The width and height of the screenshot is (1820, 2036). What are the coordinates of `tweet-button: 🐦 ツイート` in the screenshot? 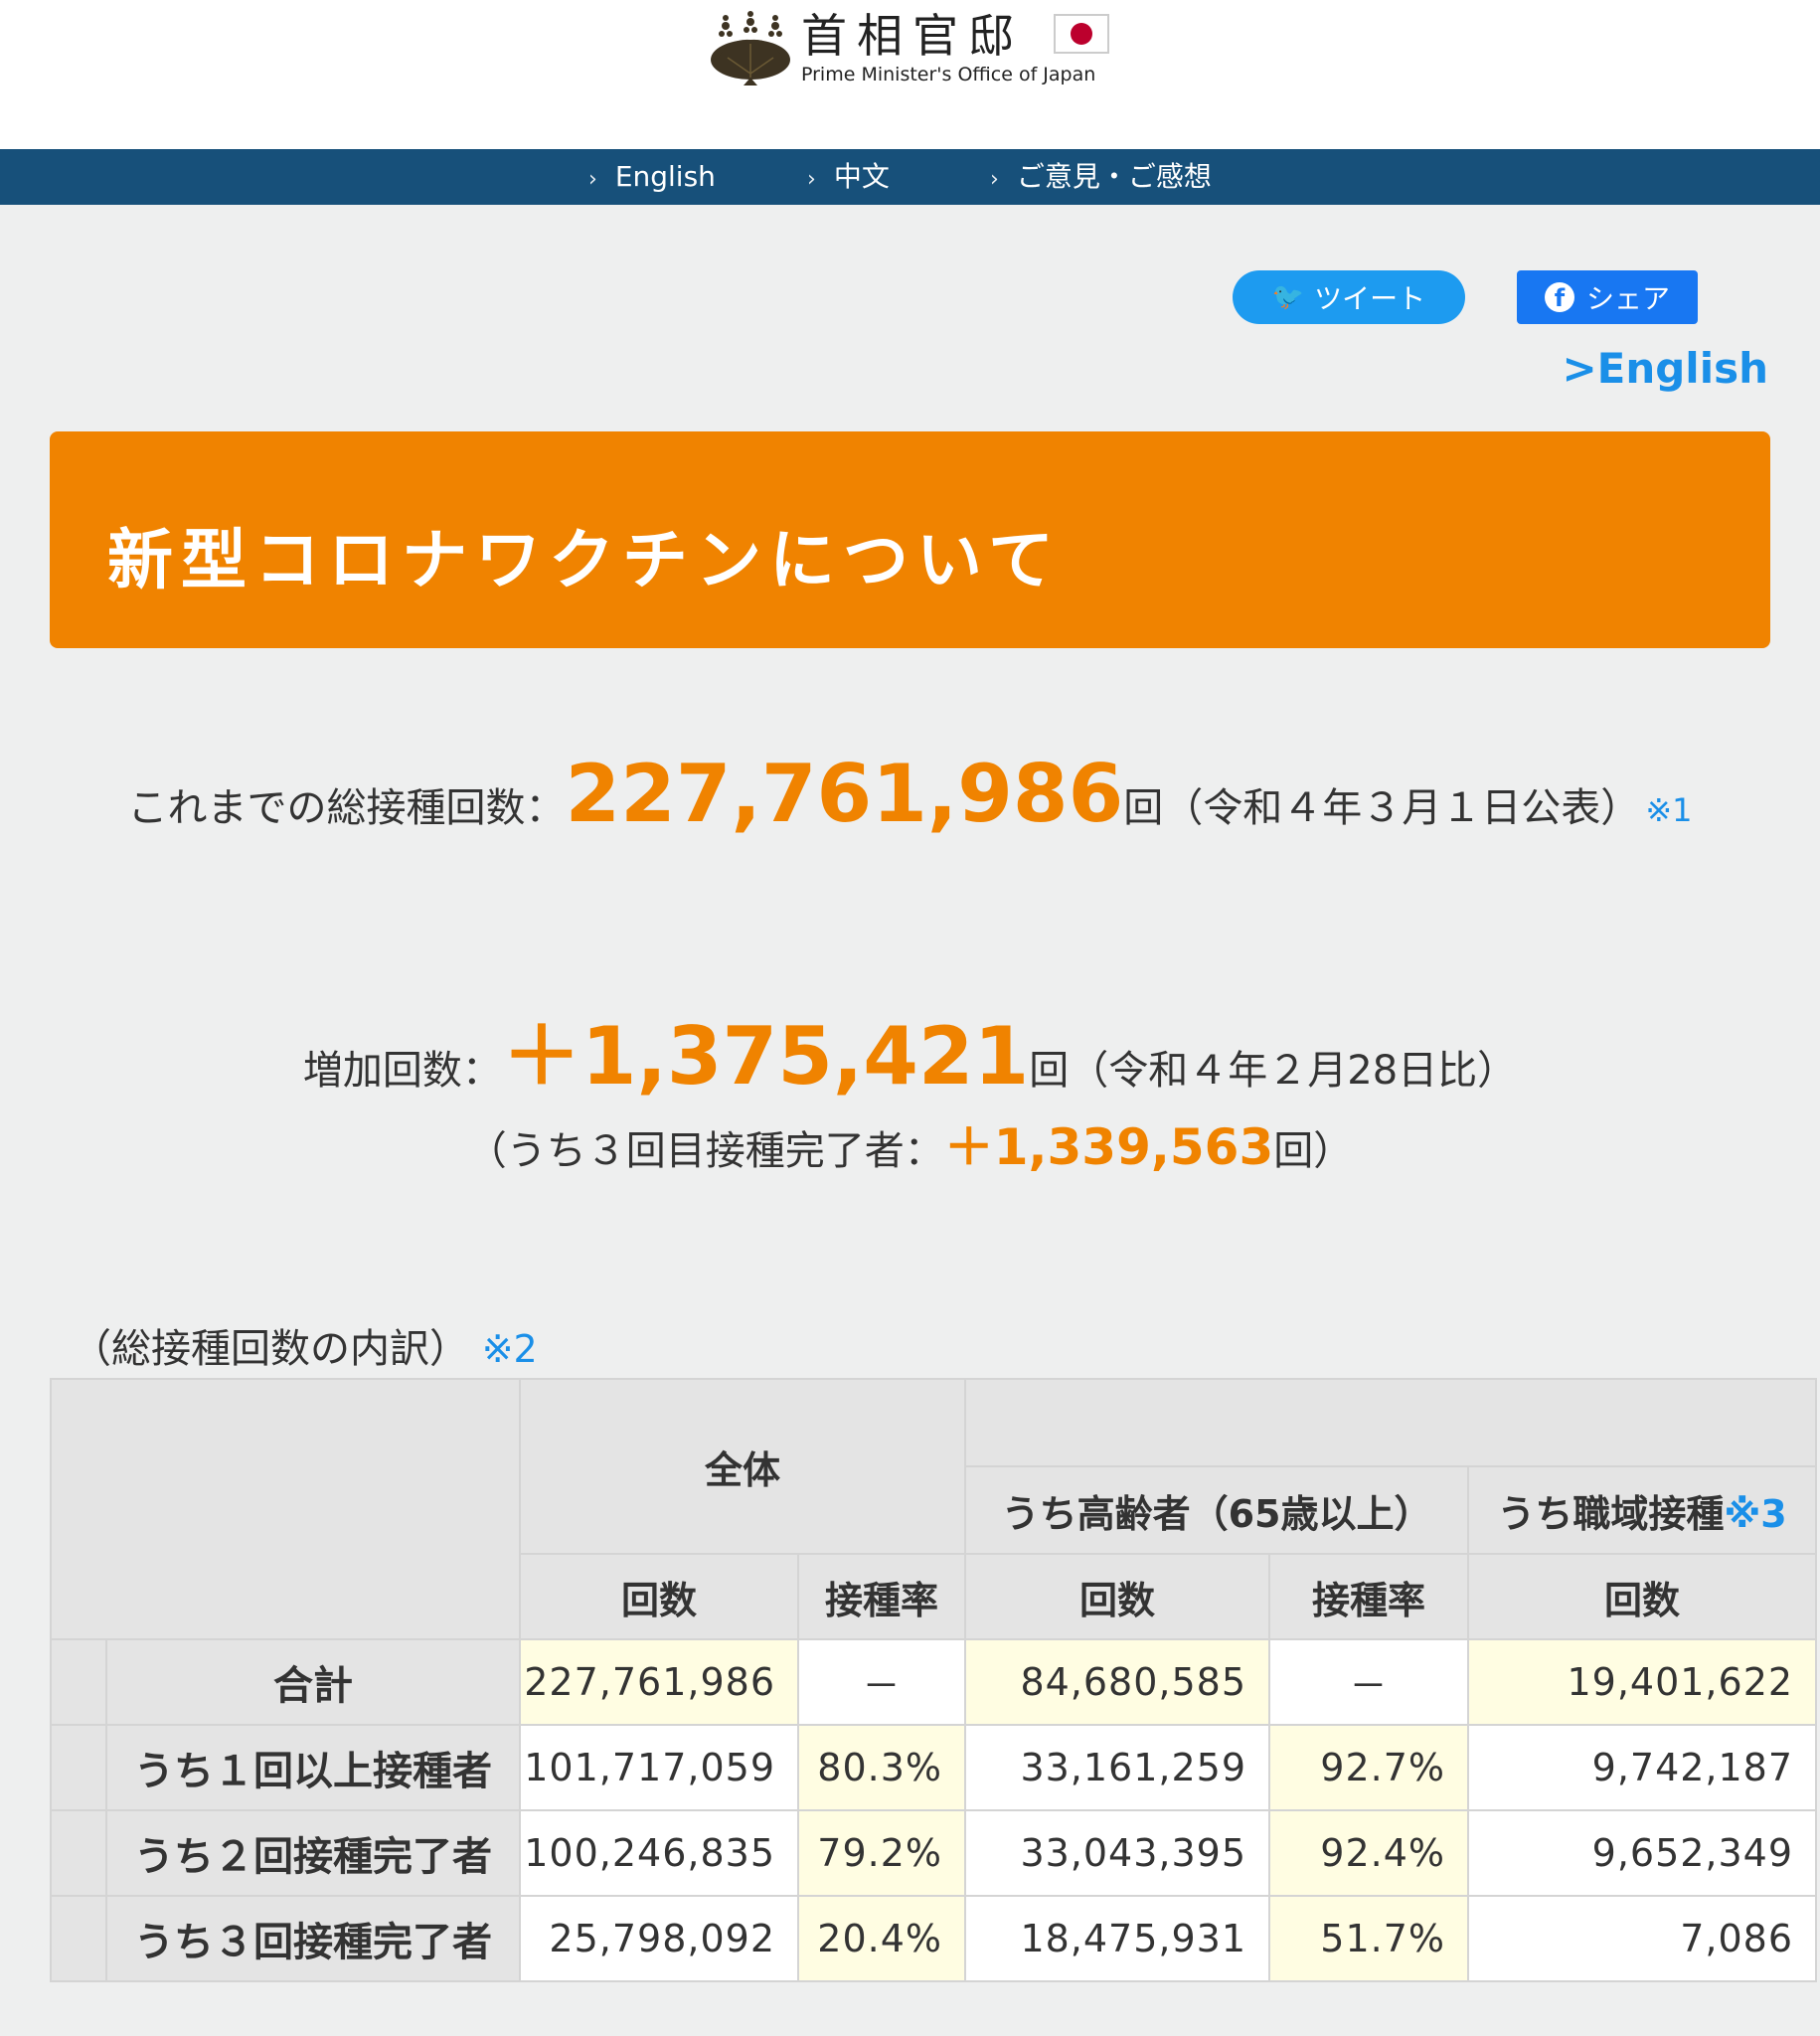 It's located at (1349, 297).